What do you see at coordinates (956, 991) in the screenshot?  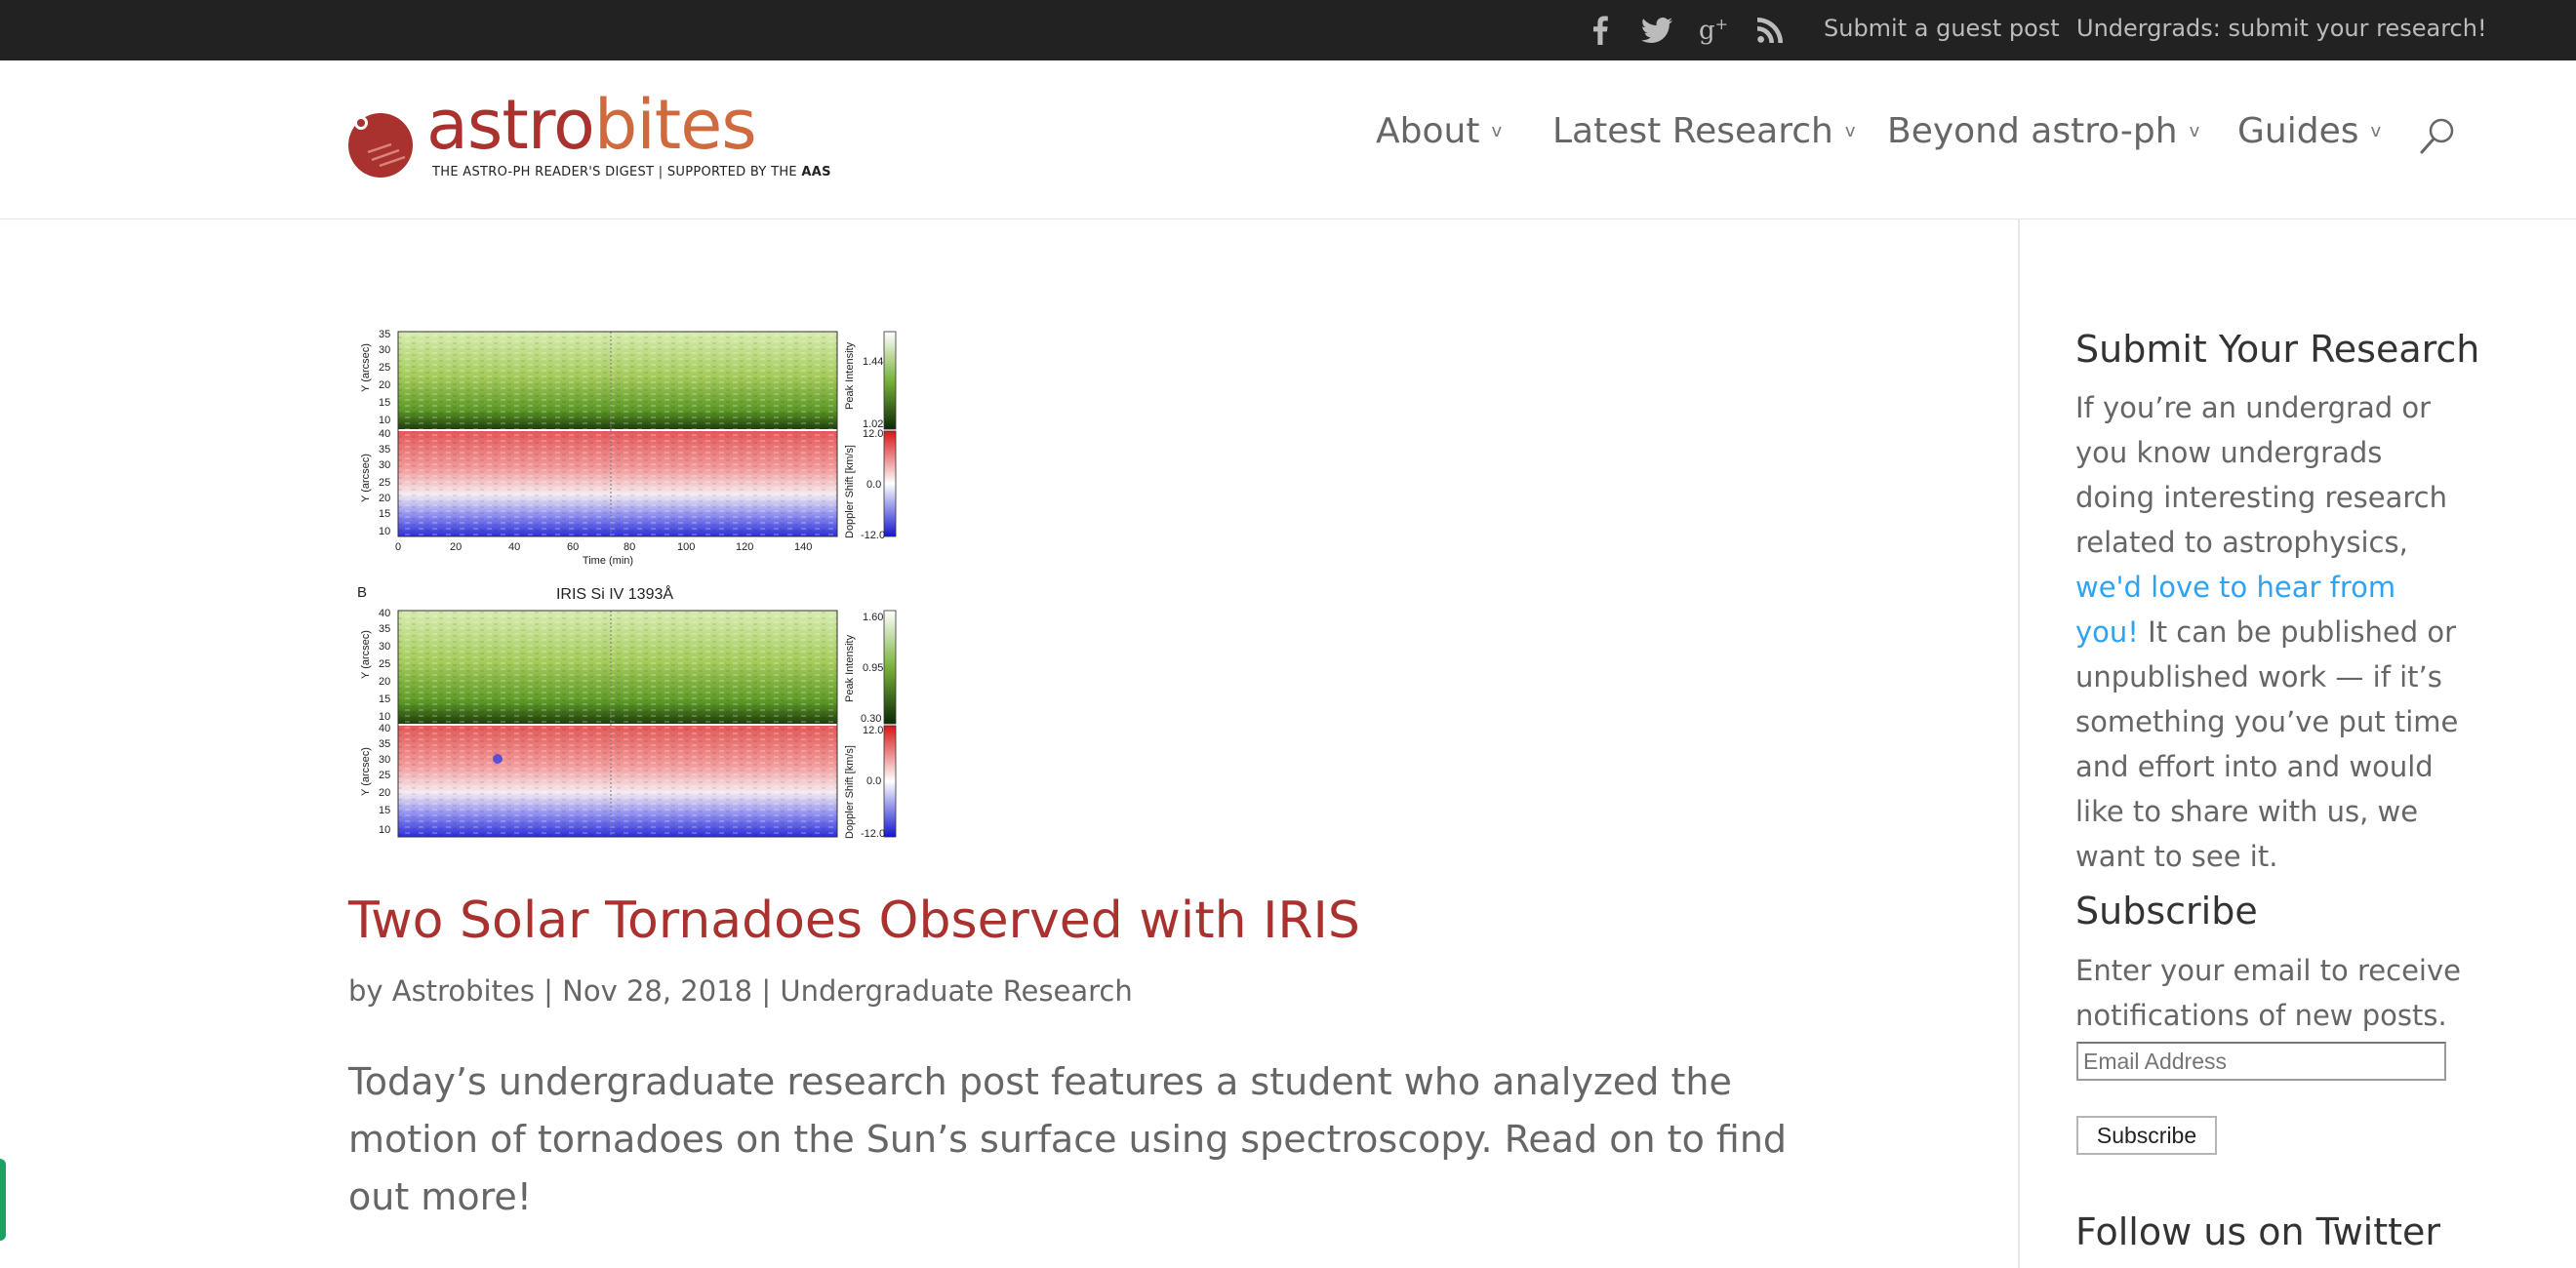 I see `post-category-link: Undergraduate Research` at bounding box center [956, 991].